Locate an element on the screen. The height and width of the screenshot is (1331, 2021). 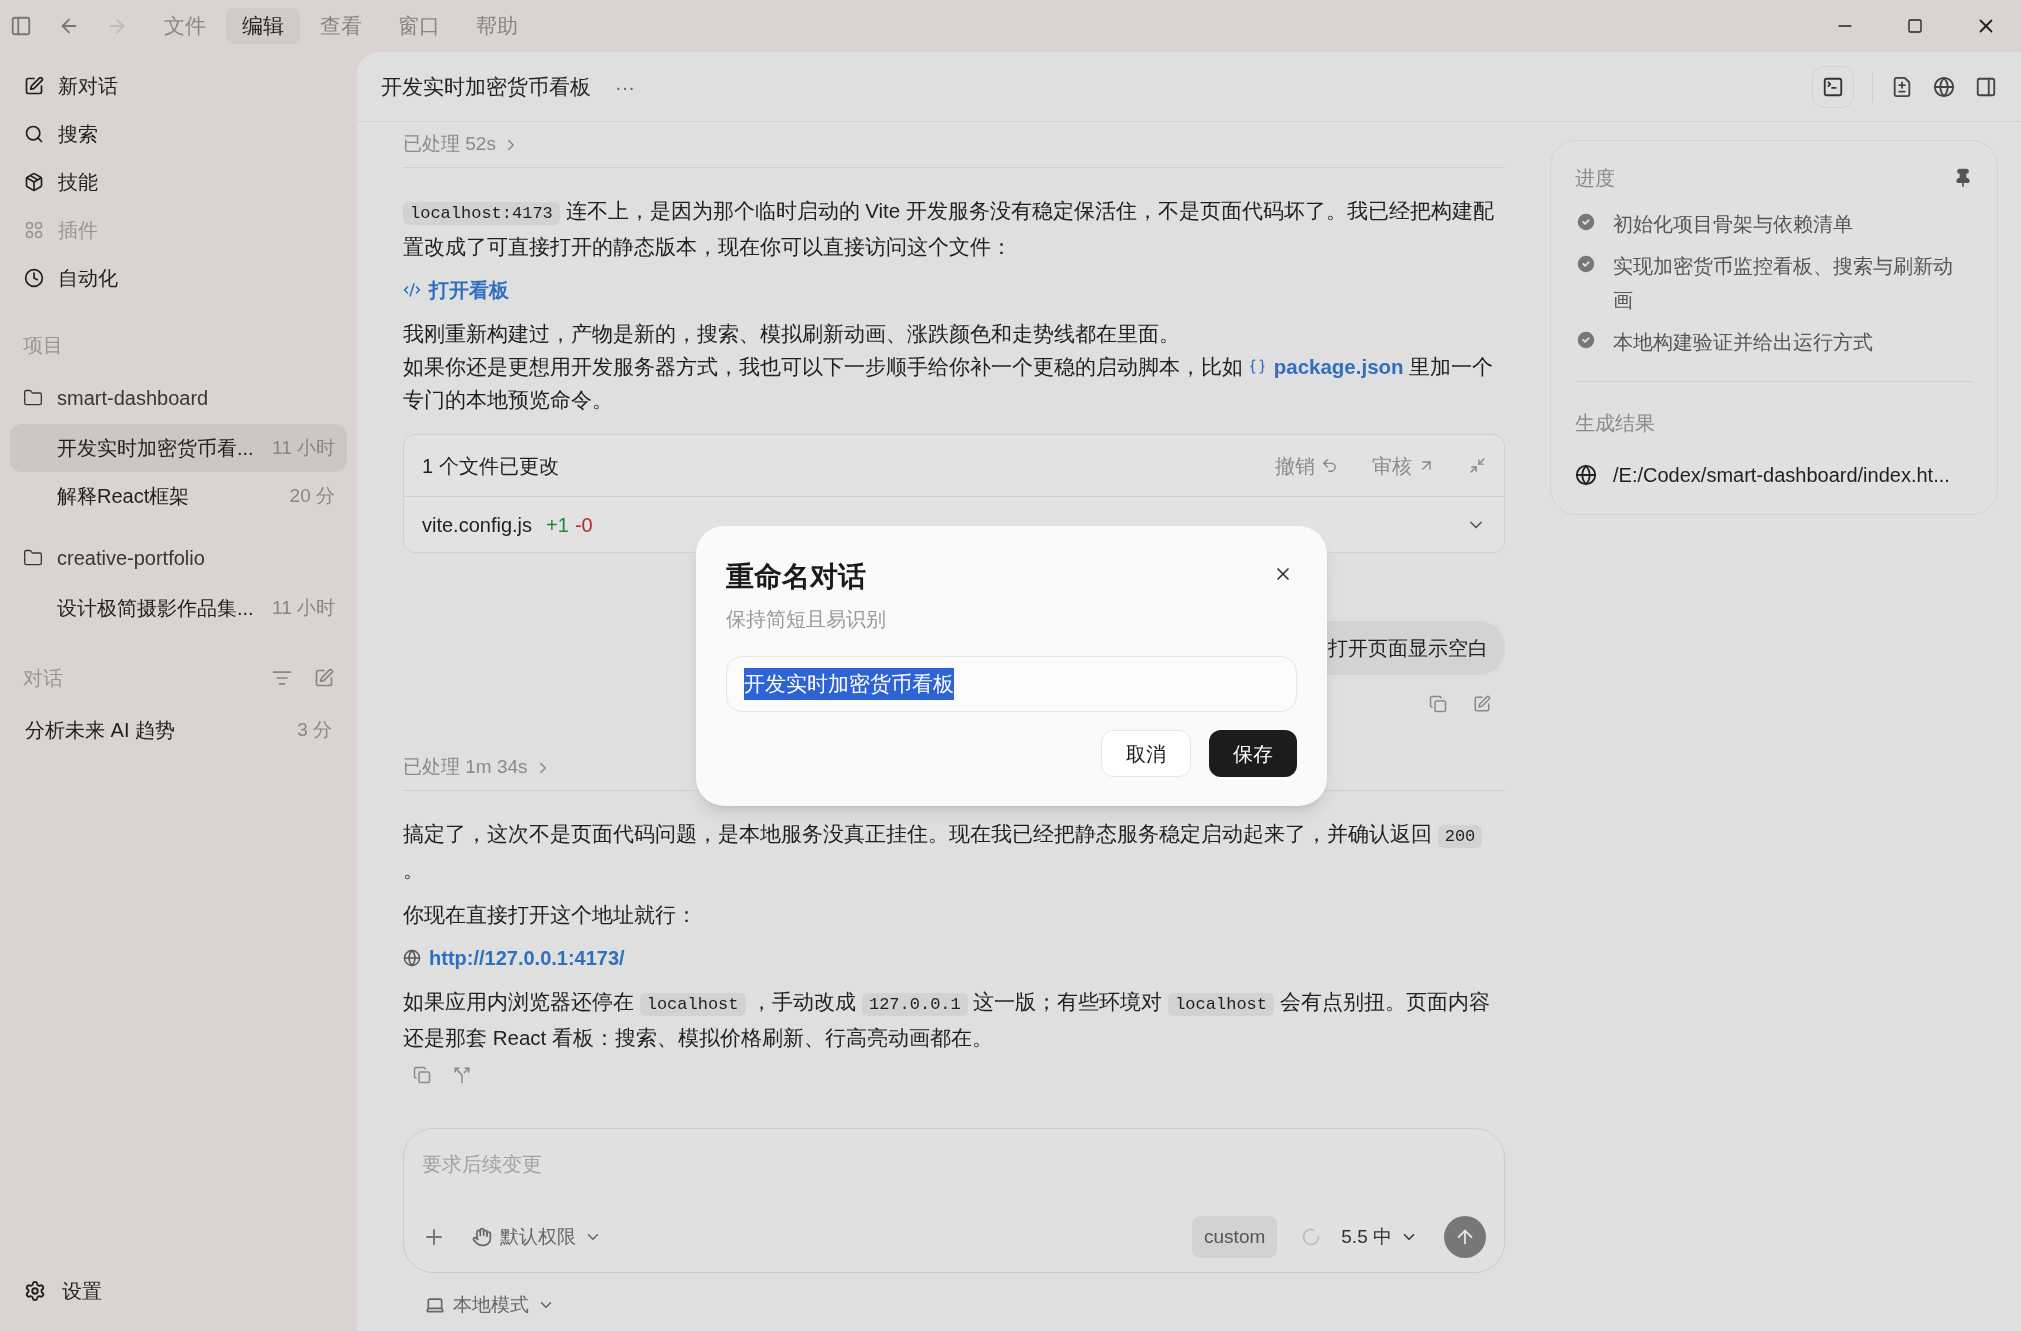
thread-item: 分析未来 AI 趋势 3 分 is located at coordinates (178, 730).